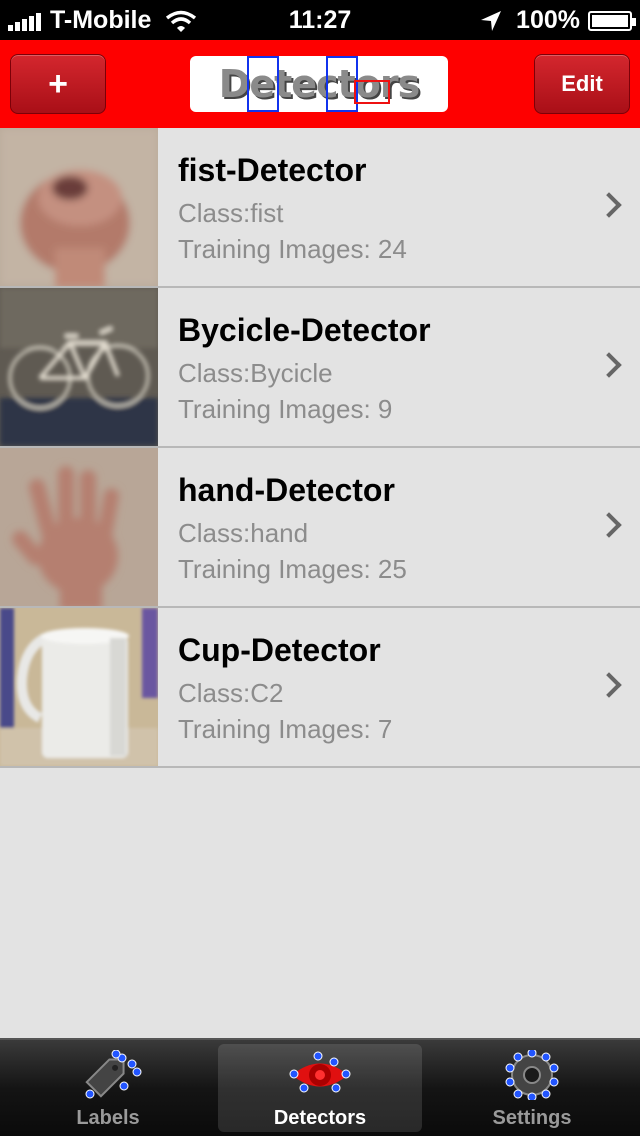 The width and height of the screenshot is (640, 1136). Describe the element at coordinates (292, 249) in the screenshot. I see `detector-training-count: Training Images: 24` at that location.